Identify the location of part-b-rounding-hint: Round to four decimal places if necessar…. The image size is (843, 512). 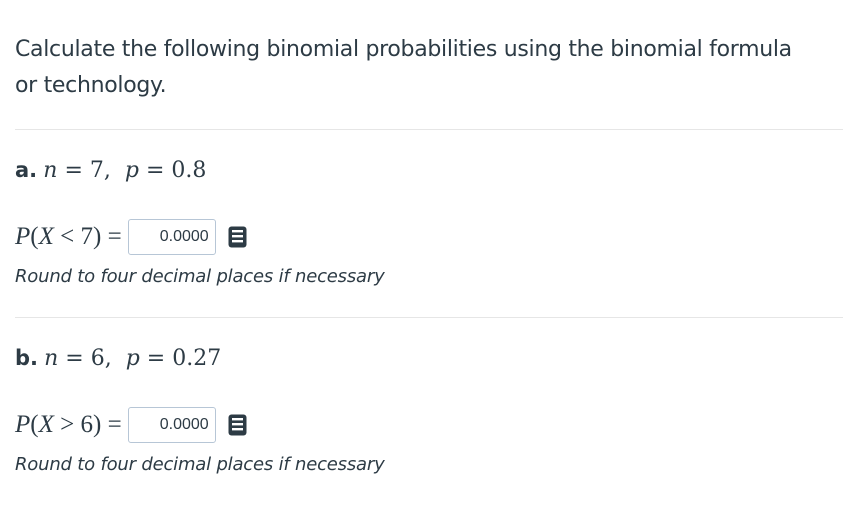
(200, 464).